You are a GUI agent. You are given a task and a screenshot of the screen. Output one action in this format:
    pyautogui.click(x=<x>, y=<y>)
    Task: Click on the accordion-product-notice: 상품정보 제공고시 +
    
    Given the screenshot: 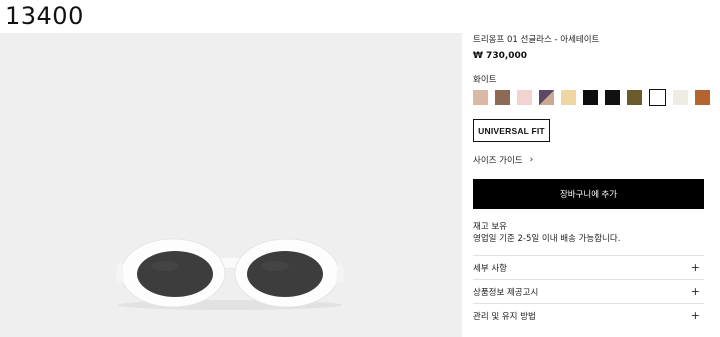 What is the action you would take?
    pyautogui.click(x=588, y=291)
    